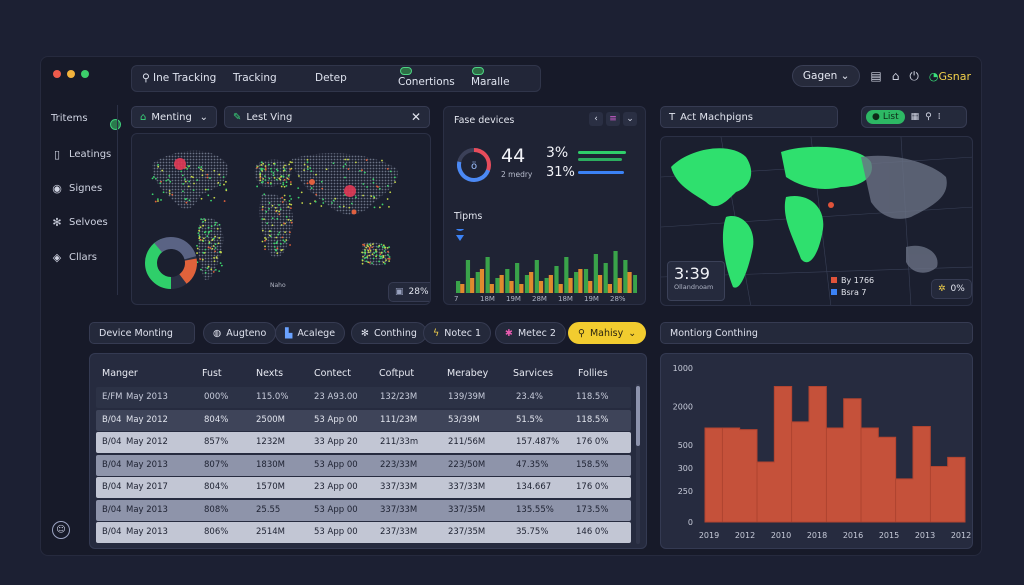 The image size is (1024, 585). I want to click on table-header: Follies, so click(593, 373).